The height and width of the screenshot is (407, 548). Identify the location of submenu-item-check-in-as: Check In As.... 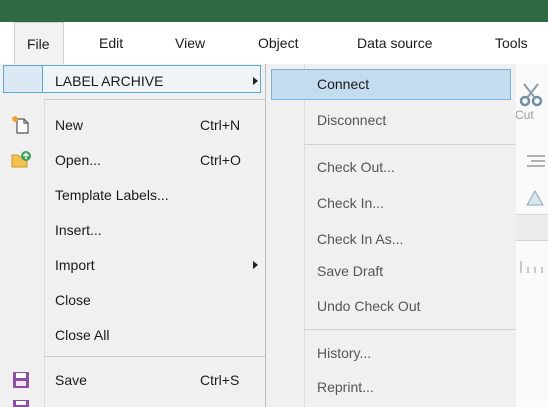
(391, 239).